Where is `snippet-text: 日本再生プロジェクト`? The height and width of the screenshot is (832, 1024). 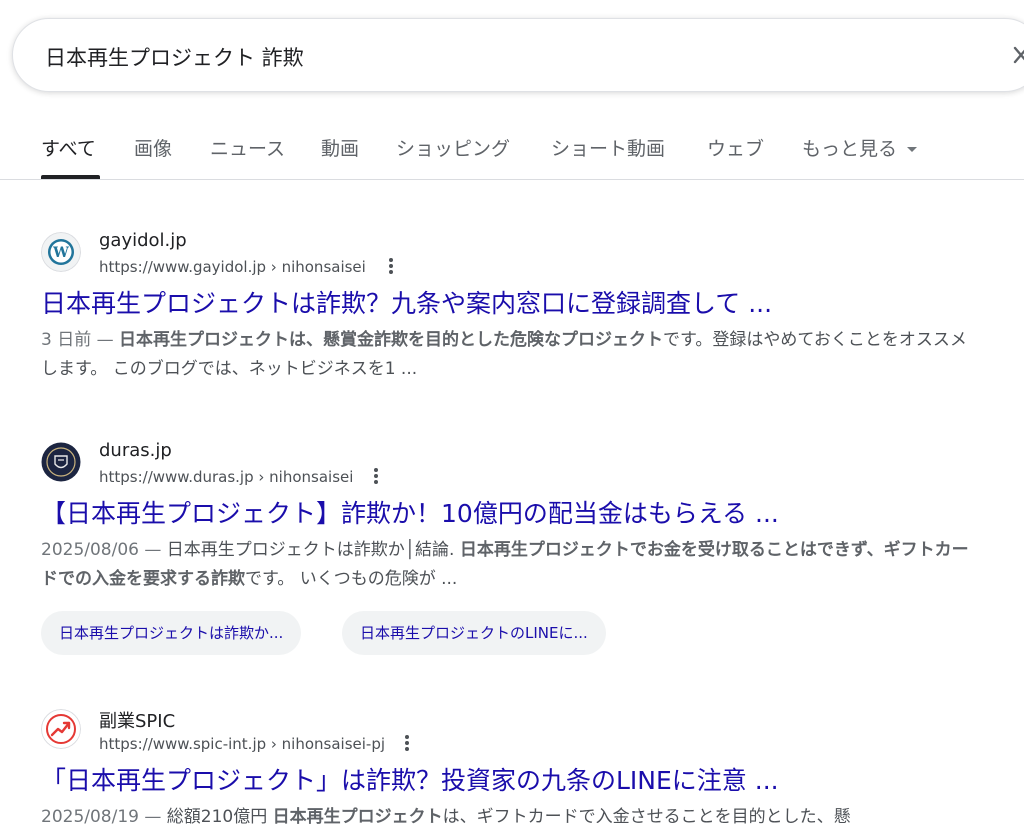
snippet-text: 日本再生プロジェクト is located at coordinates (357, 817).